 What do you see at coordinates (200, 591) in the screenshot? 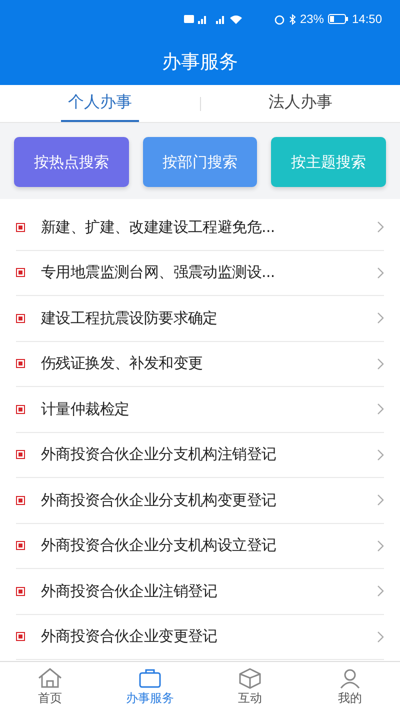
I see `service-item: 外商投资合伙企业注销登记` at bounding box center [200, 591].